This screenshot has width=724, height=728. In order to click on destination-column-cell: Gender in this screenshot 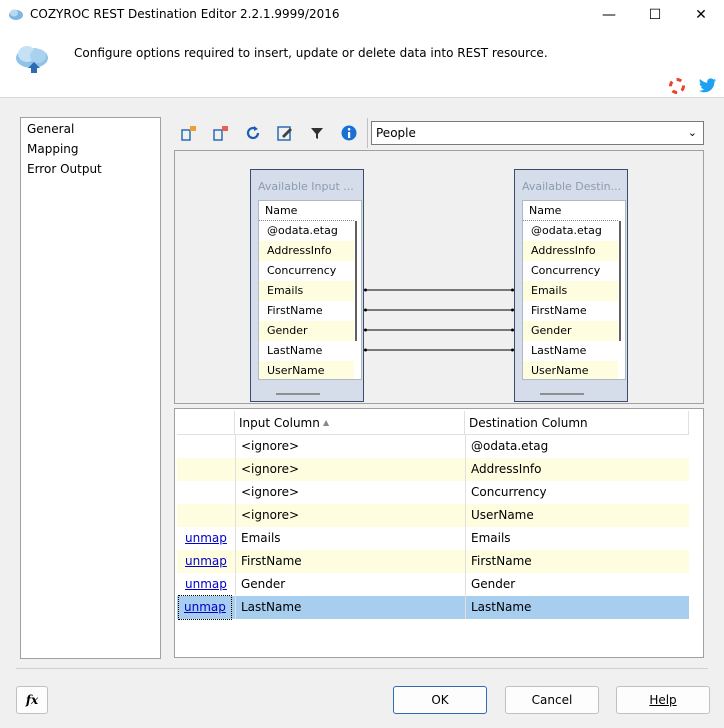, I will do `click(493, 584)`.